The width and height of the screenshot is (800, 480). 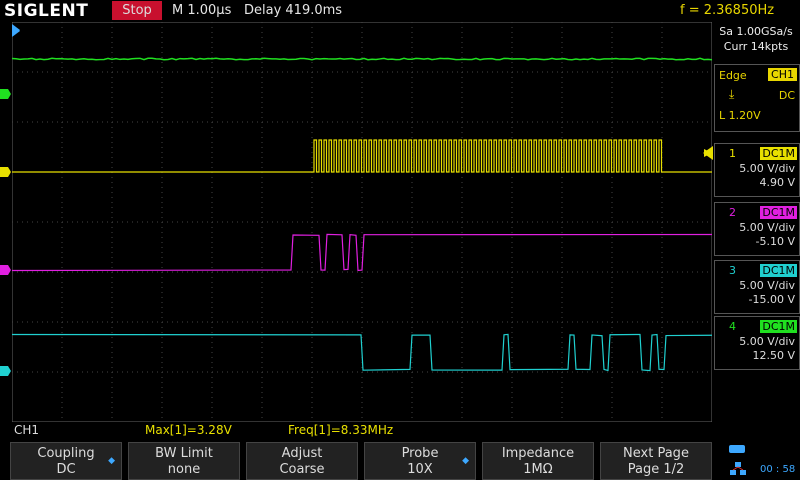 What do you see at coordinates (5, 94) in the screenshot?
I see `ch4-marker` at bounding box center [5, 94].